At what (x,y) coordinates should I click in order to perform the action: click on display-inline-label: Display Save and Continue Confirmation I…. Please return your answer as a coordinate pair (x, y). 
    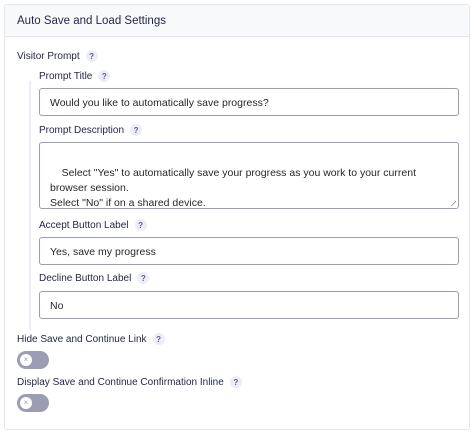
    Looking at the image, I should click on (129, 382).